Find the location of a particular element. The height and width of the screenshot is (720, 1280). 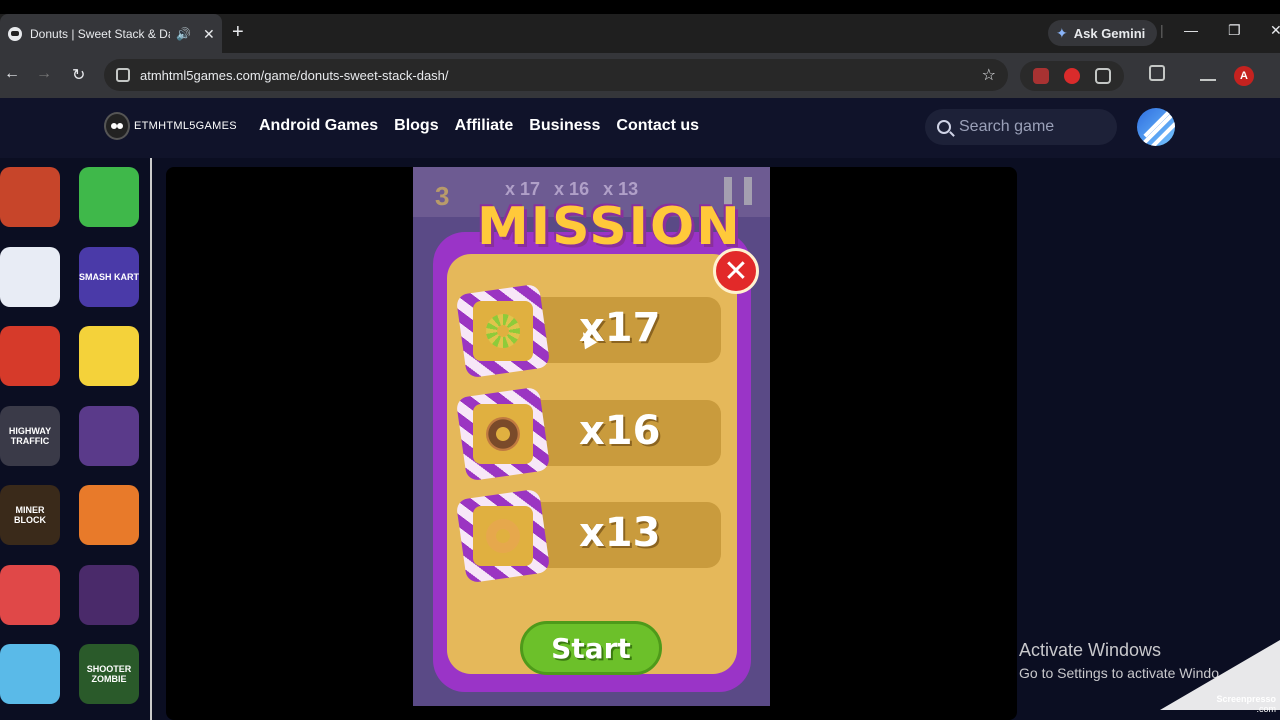

game-thumb-baby-face is located at coordinates (109, 356).